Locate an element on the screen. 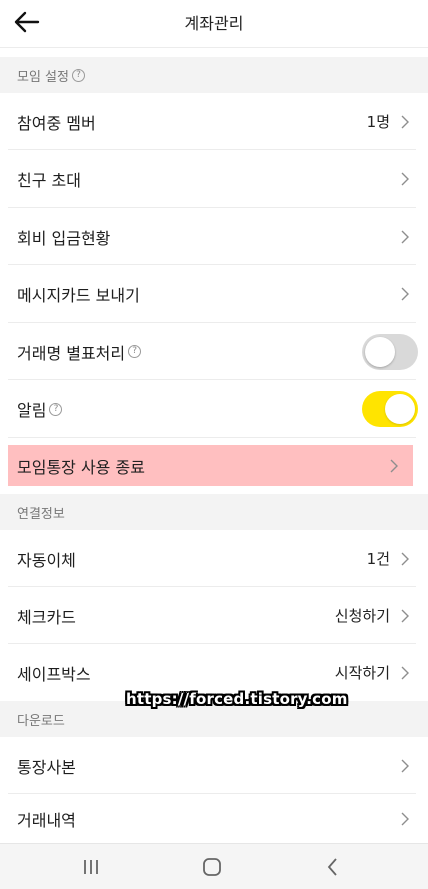 Image resolution: width=428 pixels, height=889 pixels. mask-names-label: 거래명 별표처리 is located at coordinates (71, 353).